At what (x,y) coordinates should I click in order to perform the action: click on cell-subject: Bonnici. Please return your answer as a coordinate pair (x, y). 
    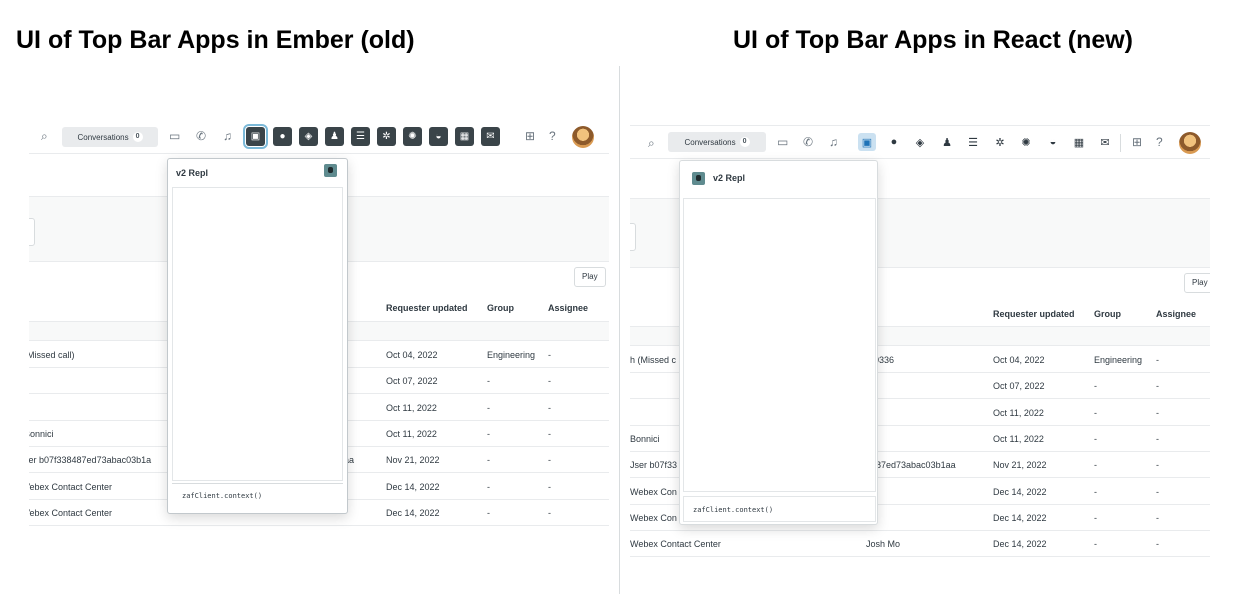
    Looking at the image, I should click on (41, 433).